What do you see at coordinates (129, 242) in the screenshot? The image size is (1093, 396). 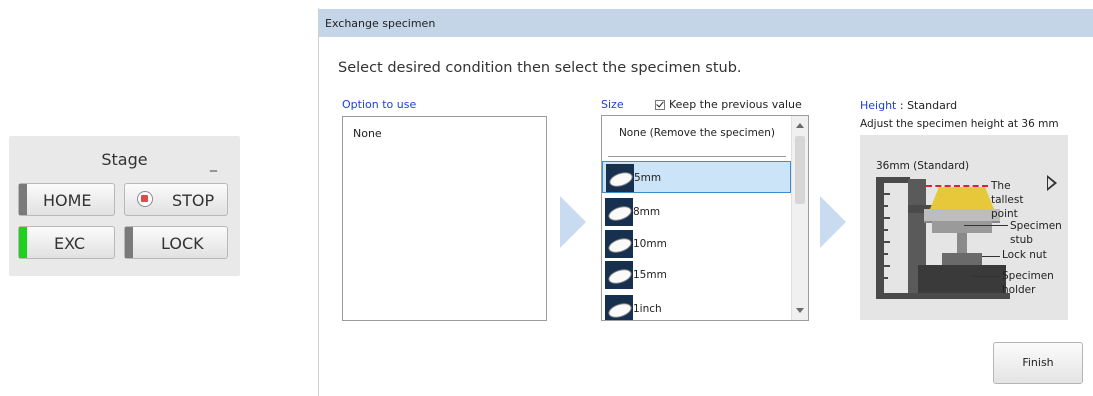 I see `lock-indicator` at bounding box center [129, 242].